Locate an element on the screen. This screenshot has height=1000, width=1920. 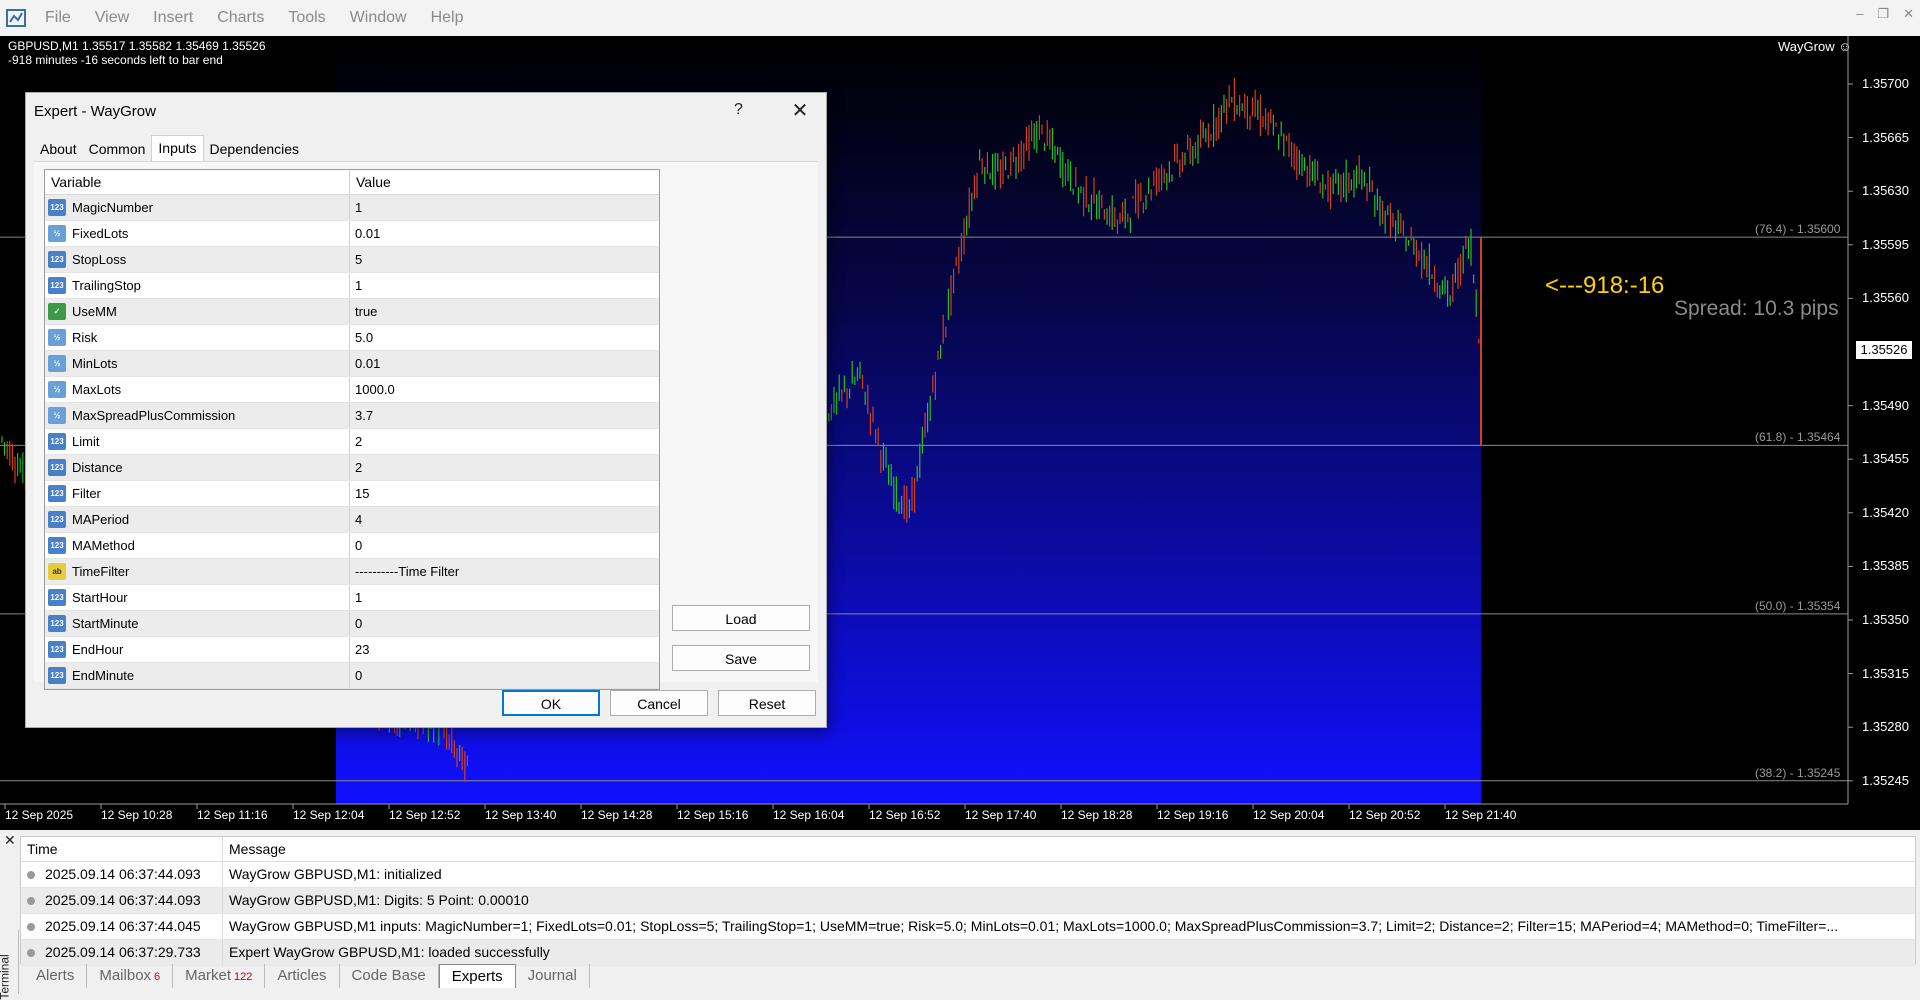
input-value-cell: 3.7 is located at coordinates (504, 415).